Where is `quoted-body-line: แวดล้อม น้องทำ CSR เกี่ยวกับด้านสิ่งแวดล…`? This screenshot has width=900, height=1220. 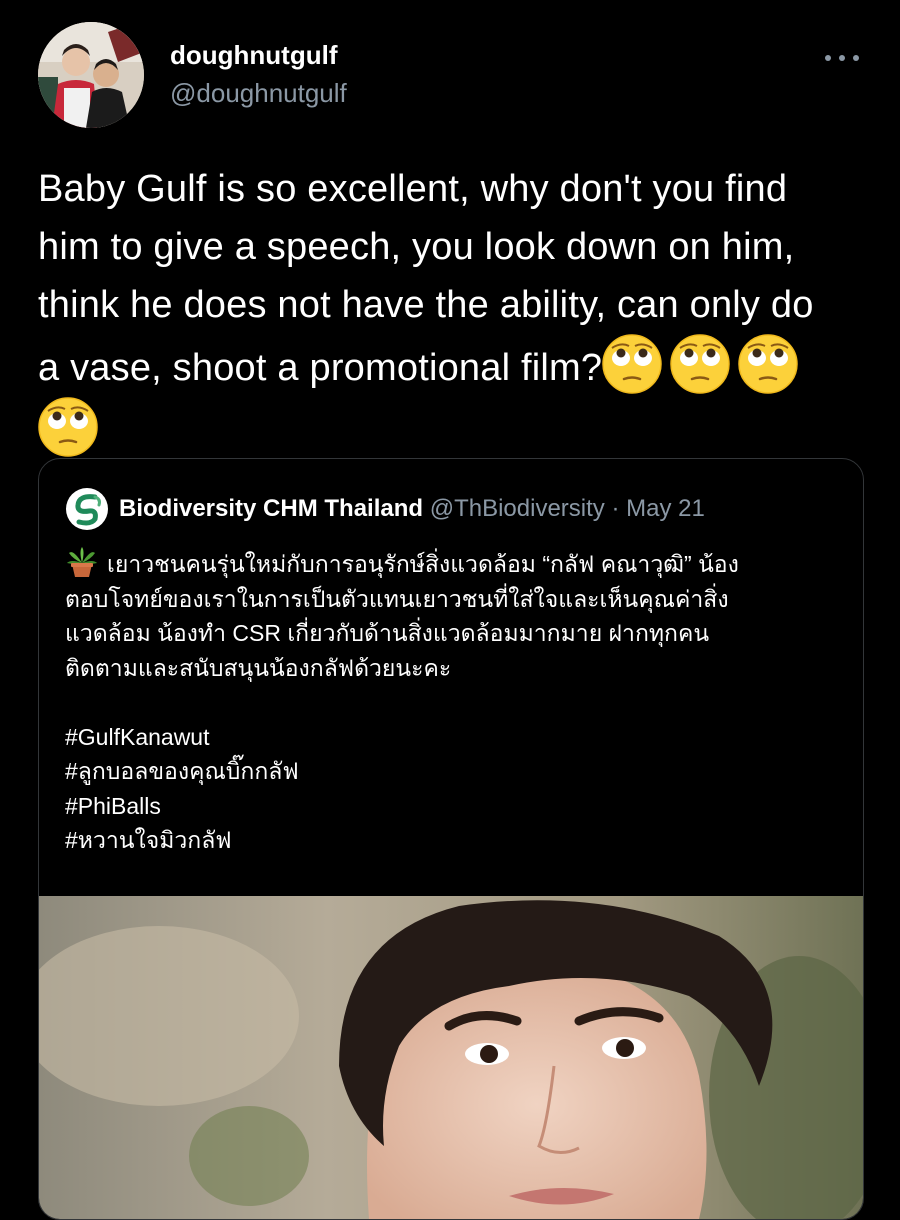 quoted-body-line: แวดล้อม น้องทำ CSR เกี่ยวกับด้านสิ่งแวดล… is located at coordinates (387, 633).